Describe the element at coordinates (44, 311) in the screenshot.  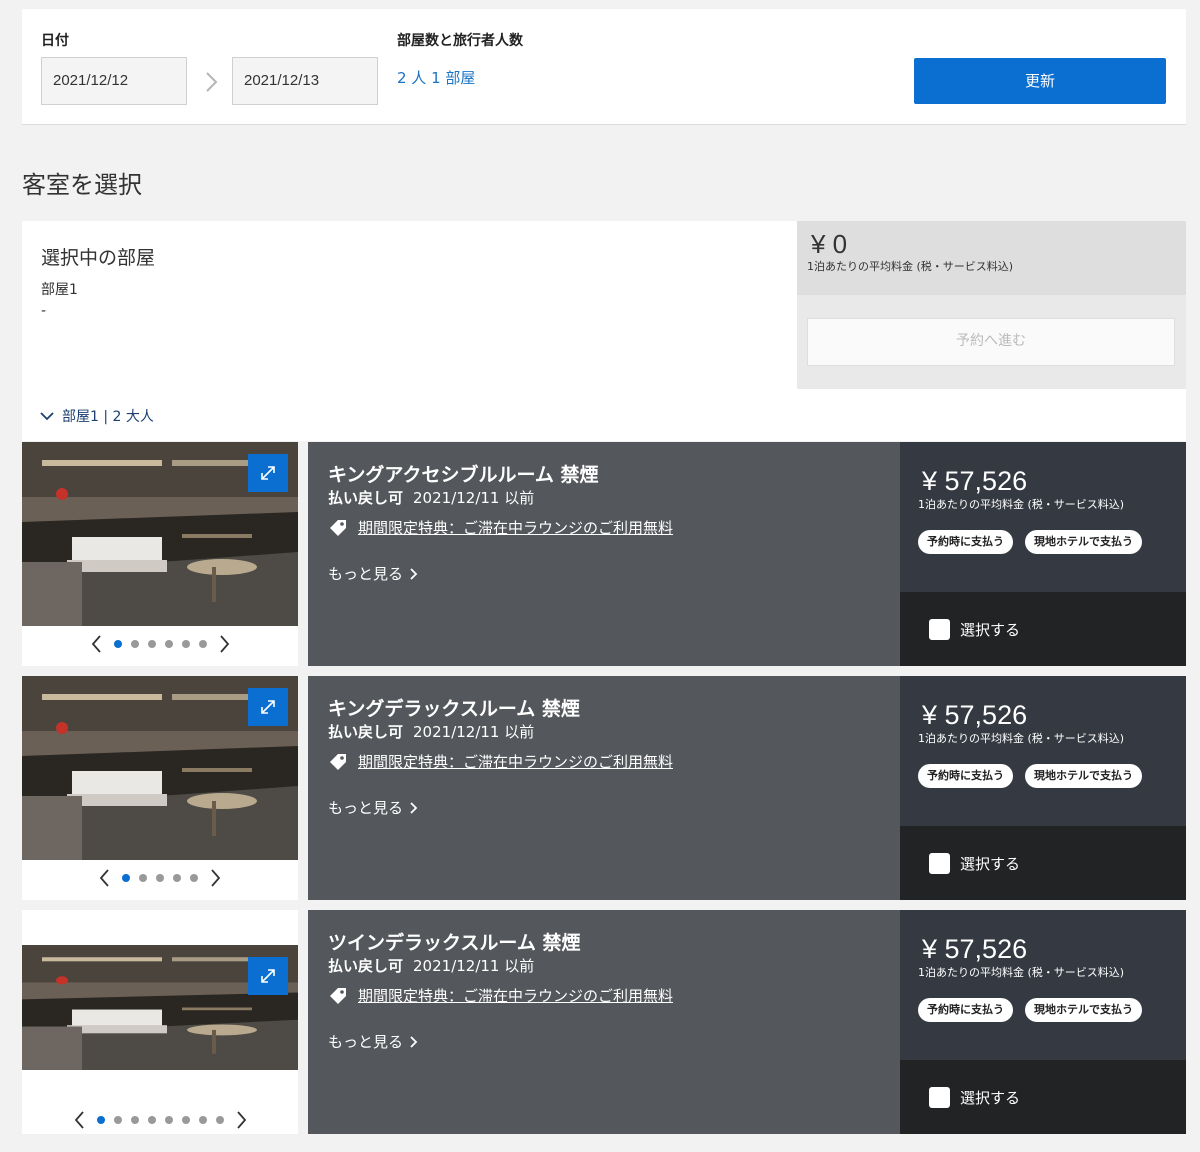
I see `summary-room-value: -` at that location.